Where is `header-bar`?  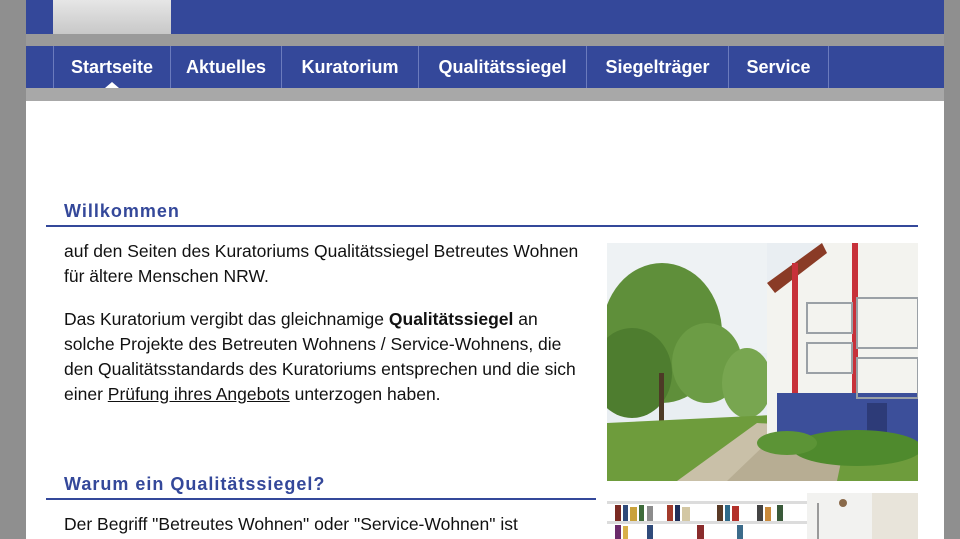
header-bar is located at coordinates (485, 17).